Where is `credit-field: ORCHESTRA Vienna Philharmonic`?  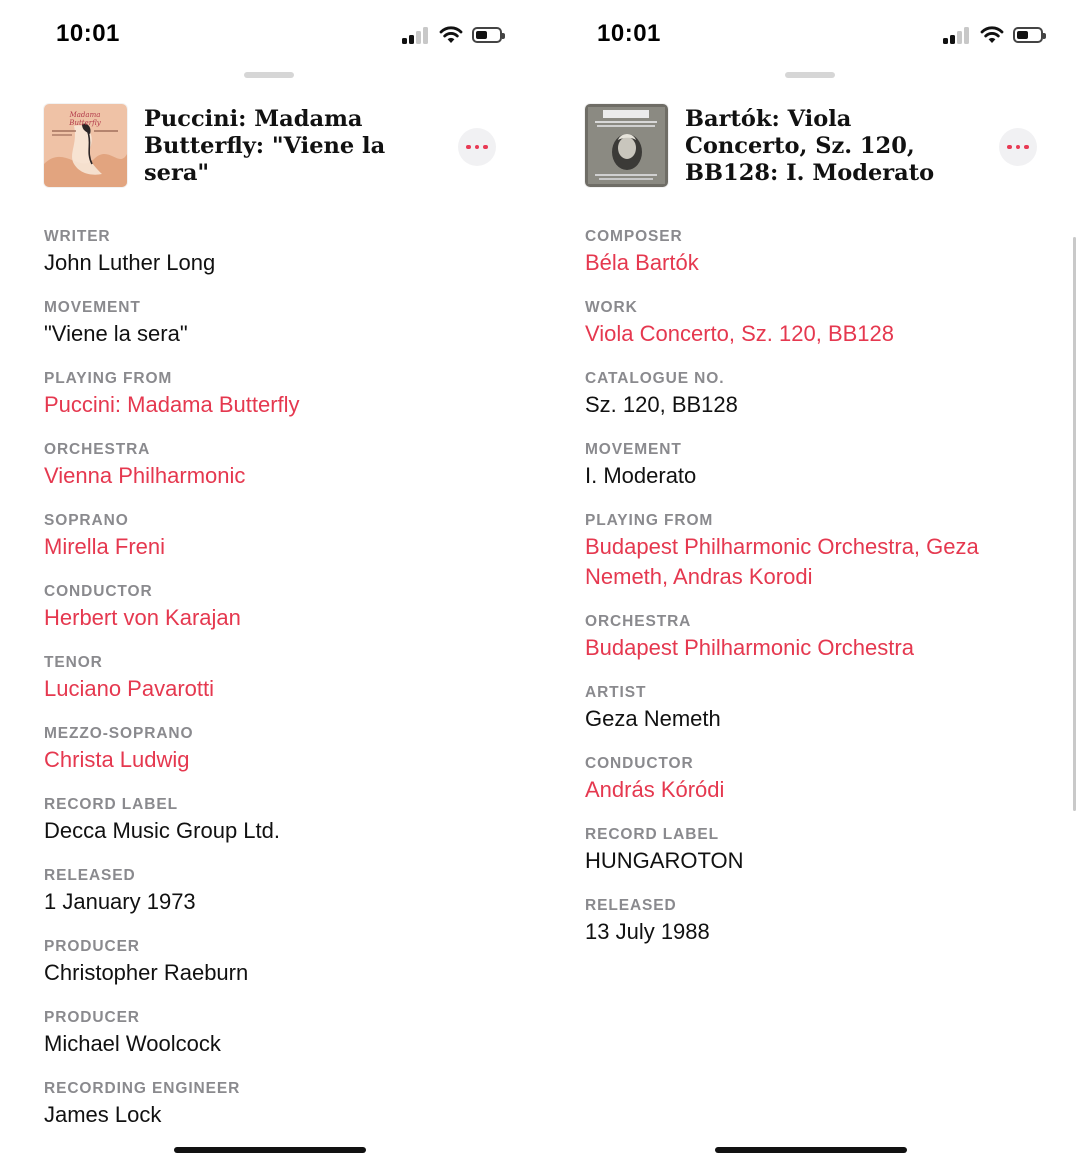
credit-field: ORCHESTRA Vienna Philharmonic is located at coordinates (270, 466).